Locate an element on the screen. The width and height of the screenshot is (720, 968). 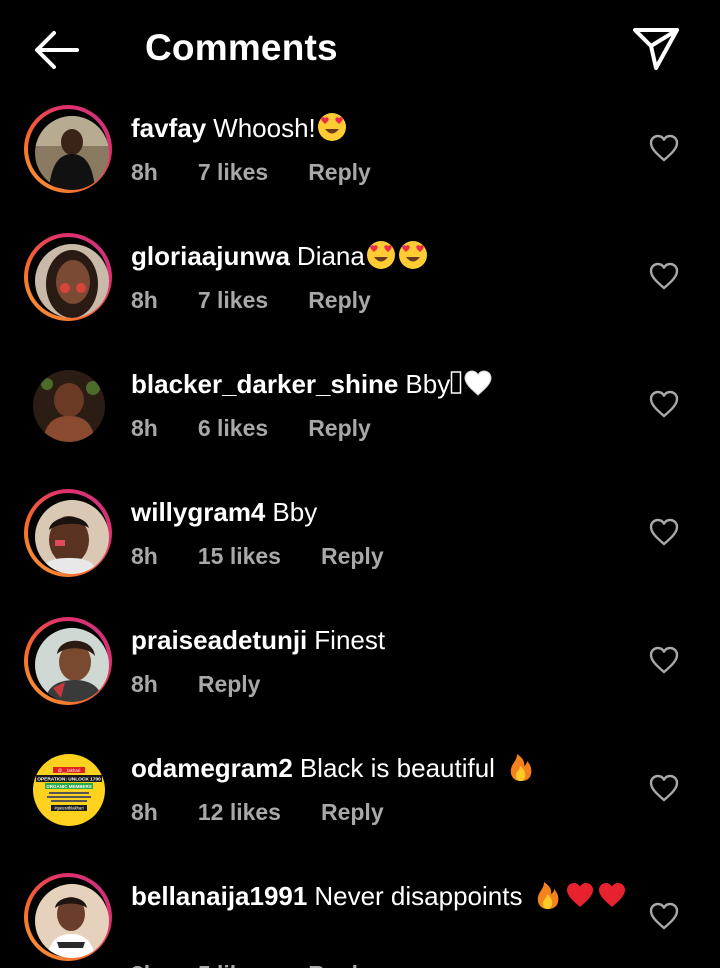
comment-meta: 8h 6 likes Reply is located at coordinates (251, 428).